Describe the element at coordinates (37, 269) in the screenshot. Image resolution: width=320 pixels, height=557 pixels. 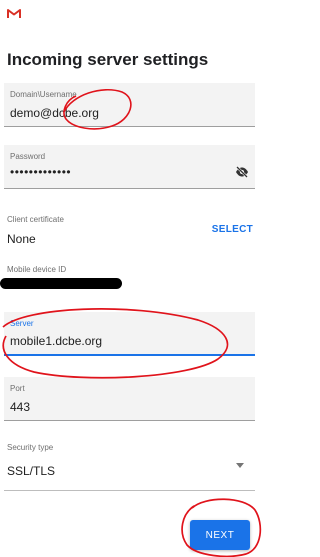
I see `mobile-device-id-label: Mobile device ID` at that location.